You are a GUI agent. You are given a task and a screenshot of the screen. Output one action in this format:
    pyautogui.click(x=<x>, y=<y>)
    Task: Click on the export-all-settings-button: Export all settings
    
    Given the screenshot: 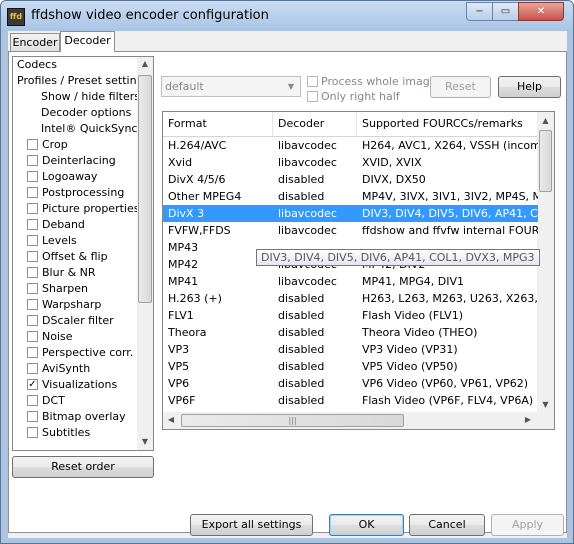 What is the action you would take?
    pyautogui.click(x=251, y=525)
    